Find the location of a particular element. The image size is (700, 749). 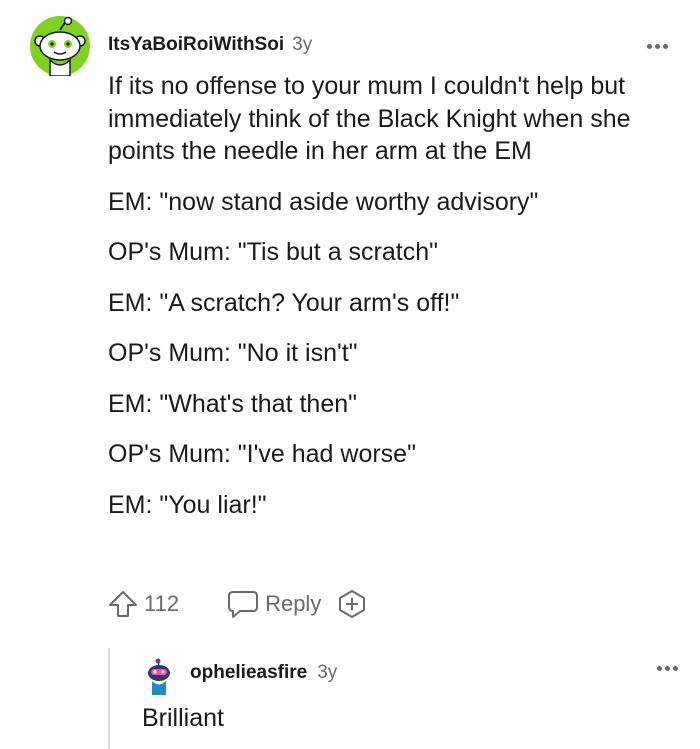

comment-age: 3y is located at coordinates (302, 44).